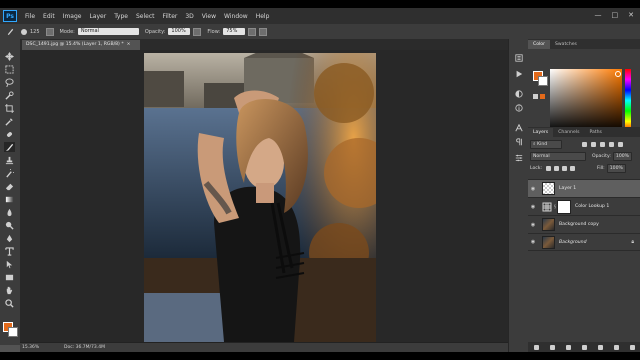 The image size is (640, 360). What do you see at coordinates (519, 54) in the screenshot?
I see `history-icon` at bounding box center [519, 54].